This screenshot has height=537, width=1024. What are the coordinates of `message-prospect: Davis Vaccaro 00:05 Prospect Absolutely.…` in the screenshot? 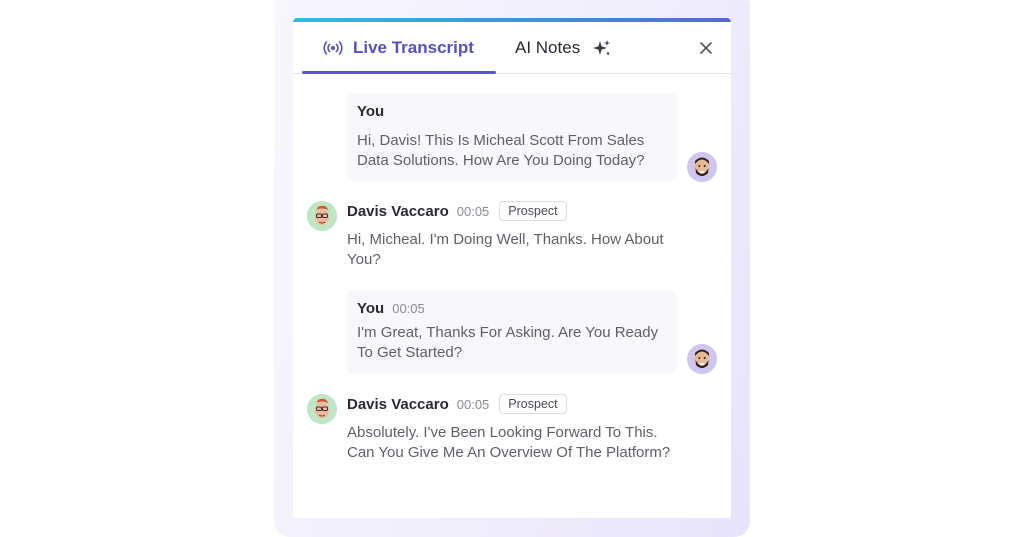 It's located at (517, 428).